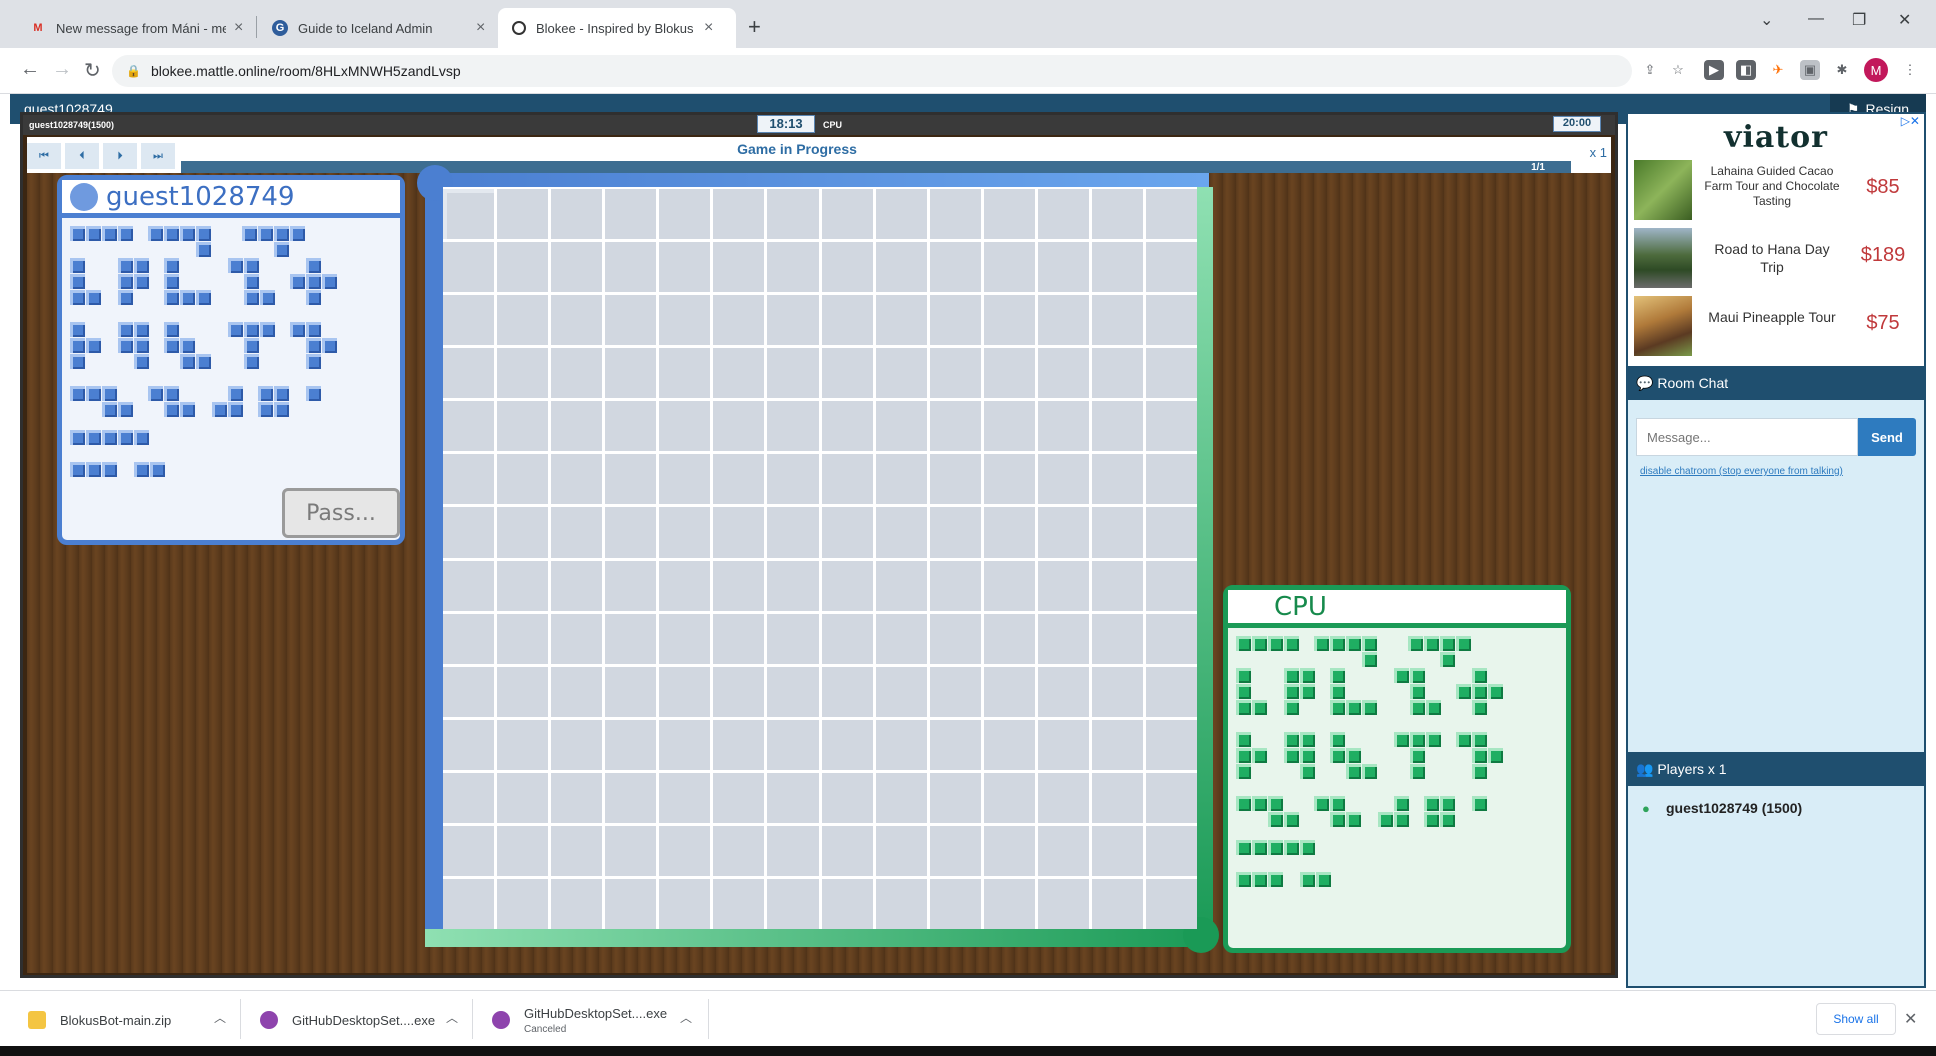  Describe the element at coordinates (1816, 19) in the screenshot. I see `minimize-icon: —` at that location.